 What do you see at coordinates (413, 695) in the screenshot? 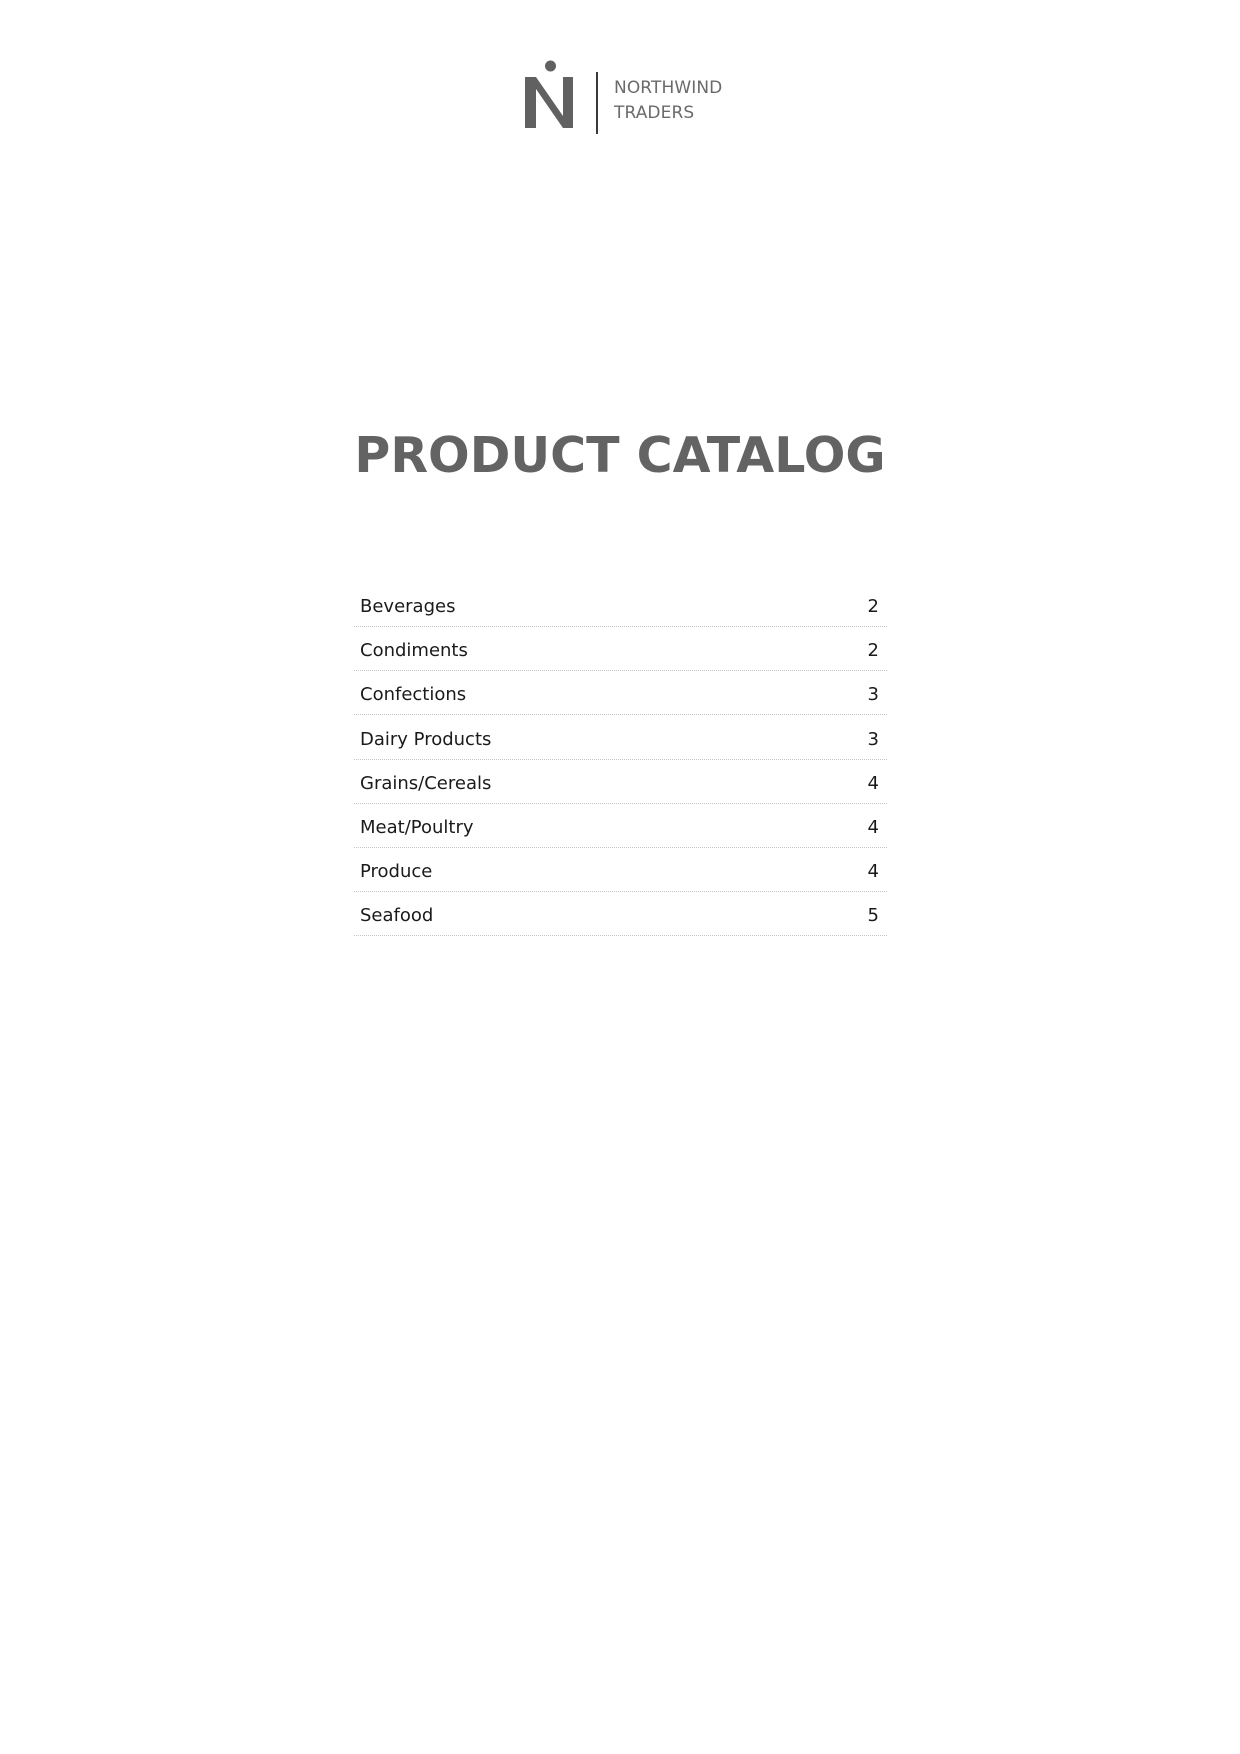
I see `toc-entry-label: Confections` at bounding box center [413, 695].